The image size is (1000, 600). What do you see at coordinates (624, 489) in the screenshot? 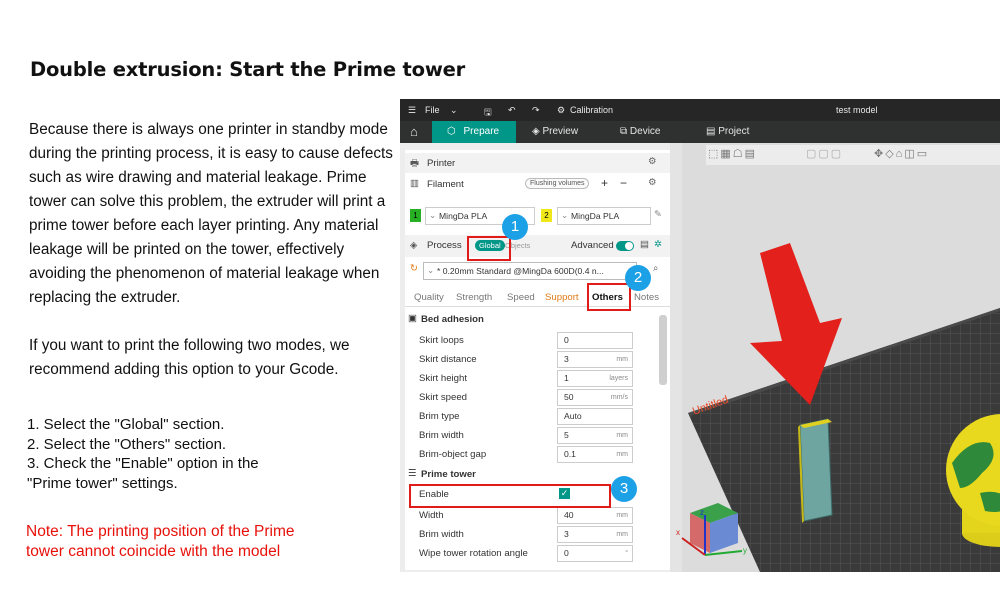
I see `step-badge-3: 3` at bounding box center [624, 489].